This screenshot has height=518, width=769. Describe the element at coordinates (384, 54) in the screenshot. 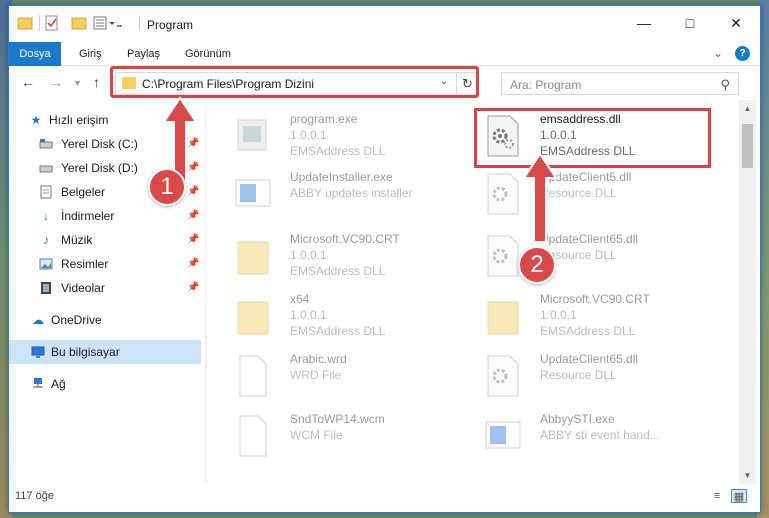

I see `ribbon-tabs: Dosya Giriş Paylaş Görünüm ⌄ ?` at that location.